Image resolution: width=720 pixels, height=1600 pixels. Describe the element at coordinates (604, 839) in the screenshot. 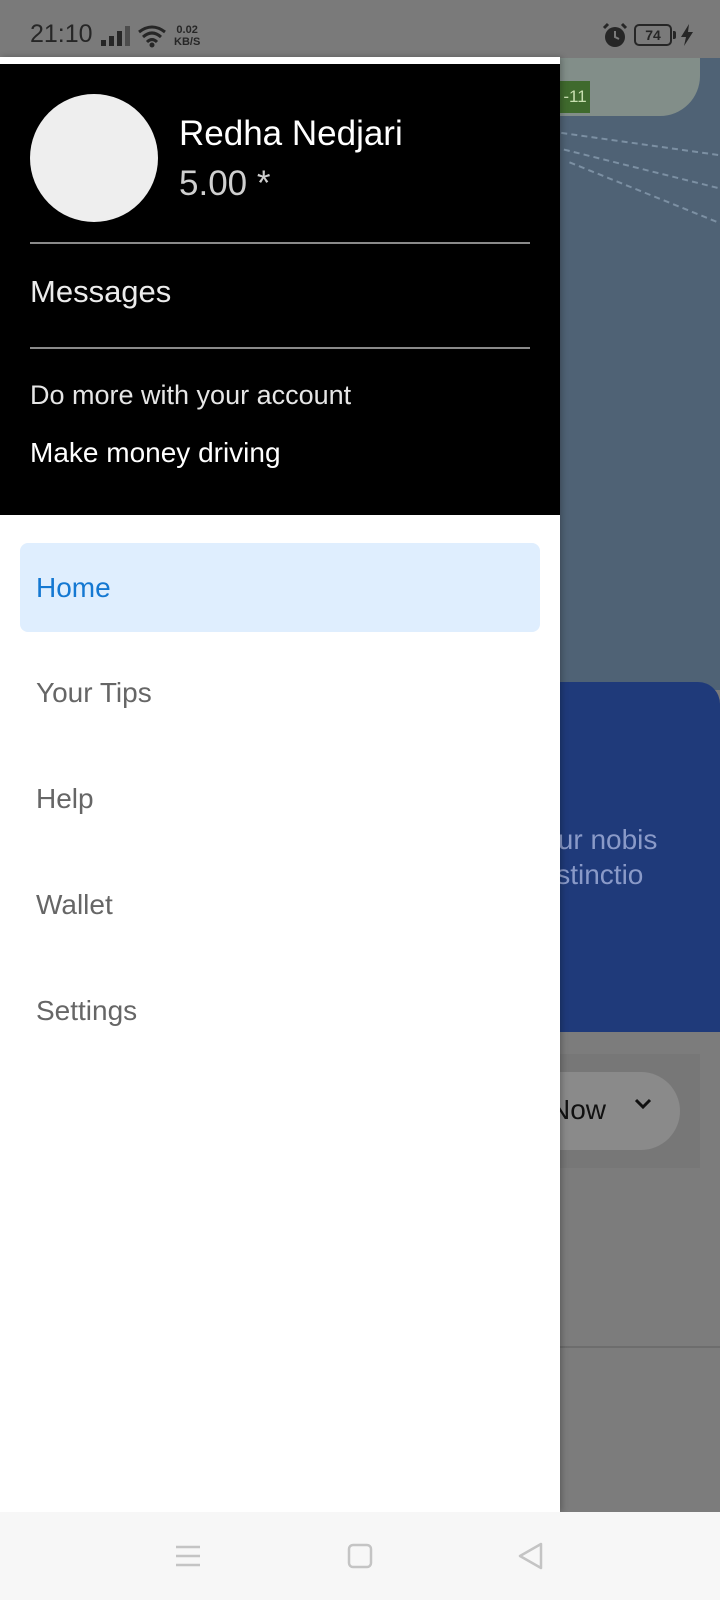

I see `promo-card-line: tur nobis` at that location.